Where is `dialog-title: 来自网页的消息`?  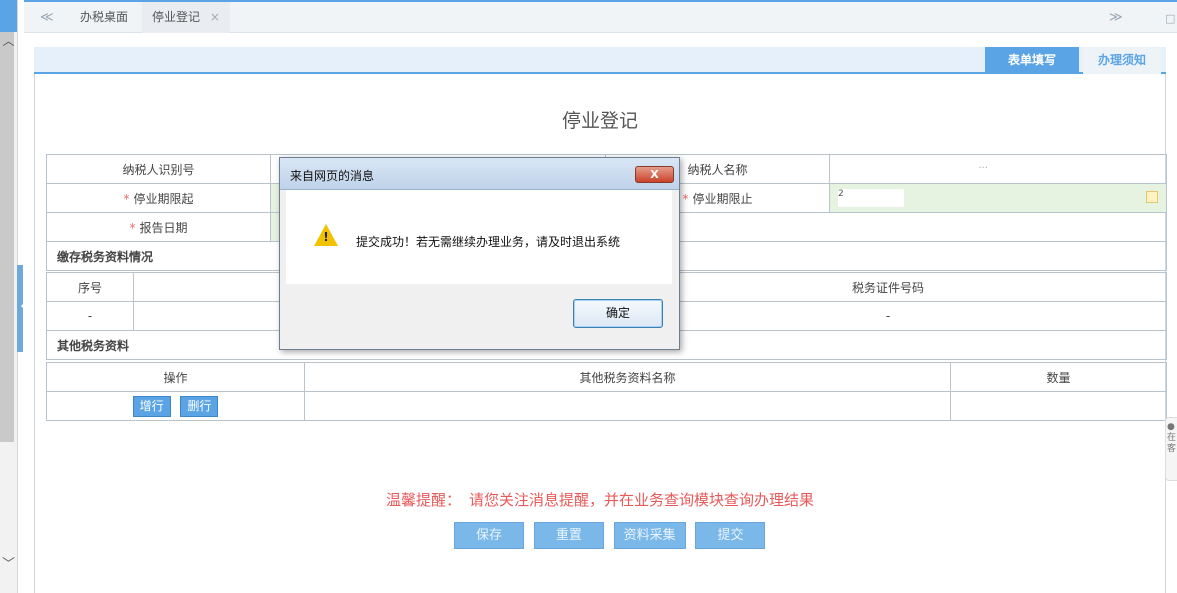 dialog-title: 来自网页的消息 is located at coordinates (332, 176).